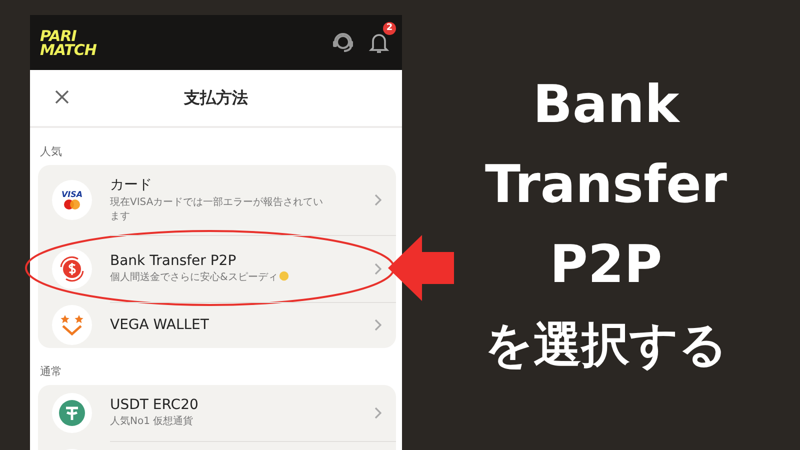  Describe the element at coordinates (72, 413) in the screenshot. I see `tether-icon` at that location.